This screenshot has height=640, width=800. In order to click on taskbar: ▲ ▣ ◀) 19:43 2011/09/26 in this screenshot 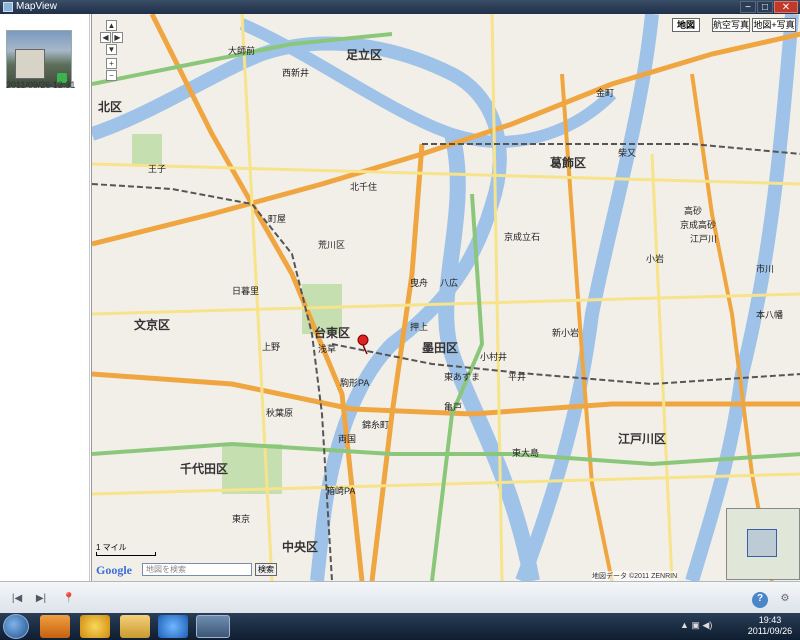, I will do `click(400, 626)`.